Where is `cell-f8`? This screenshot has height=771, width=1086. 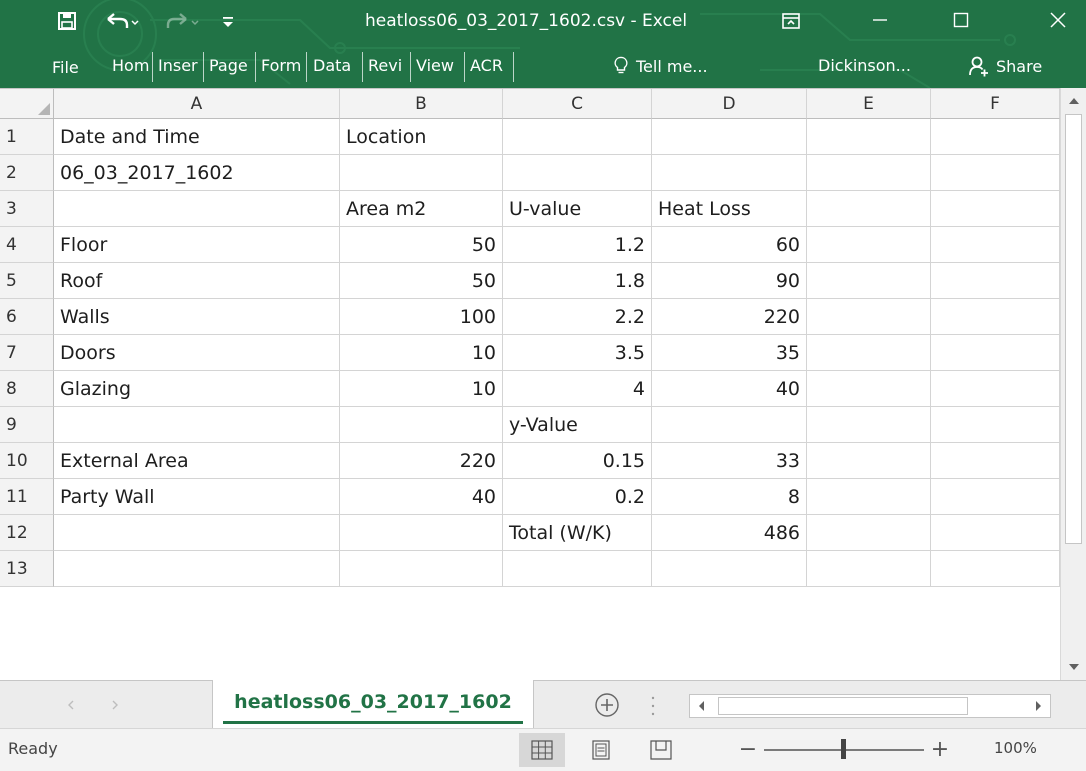
cell-f8 is located at coordinates (995, 389).